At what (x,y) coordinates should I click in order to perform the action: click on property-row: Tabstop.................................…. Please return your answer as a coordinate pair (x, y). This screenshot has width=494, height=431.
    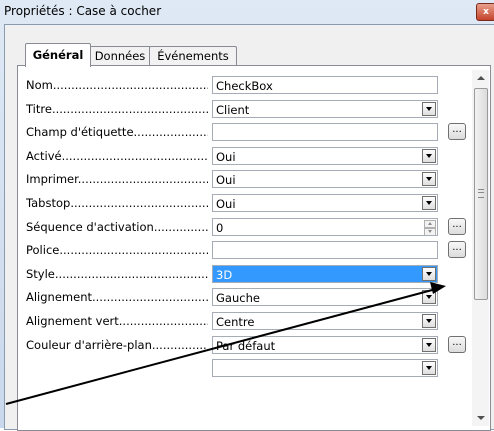
    Looking at the image, I should click on (238, 203).